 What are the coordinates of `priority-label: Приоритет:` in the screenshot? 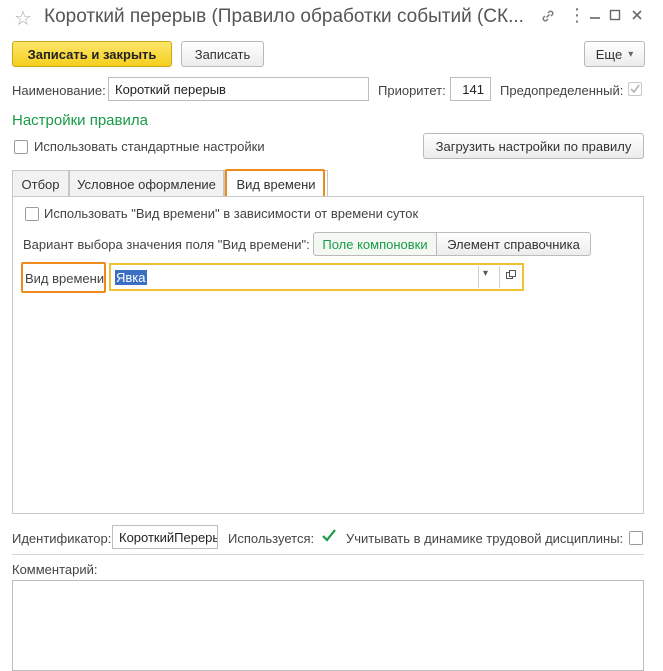 It's located at (412, 90).